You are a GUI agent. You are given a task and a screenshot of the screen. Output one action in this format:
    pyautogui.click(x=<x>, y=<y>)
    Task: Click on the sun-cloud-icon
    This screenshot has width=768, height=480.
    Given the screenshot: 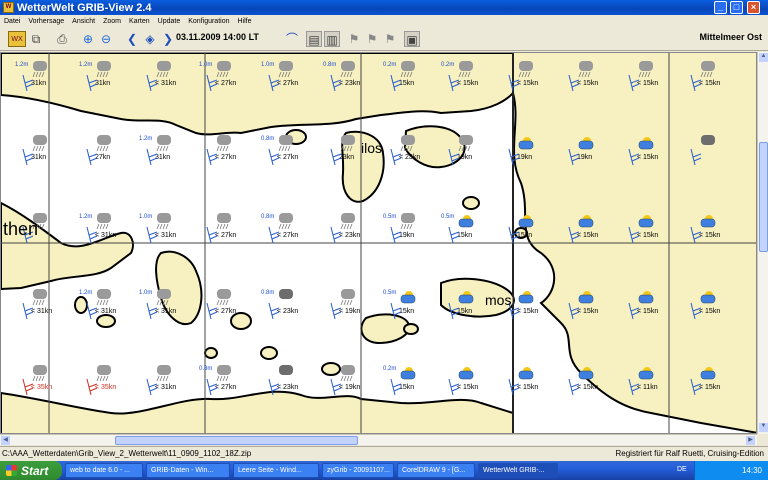 What is the action you would take?
    pyautogui.click(x=408, y=297)
    